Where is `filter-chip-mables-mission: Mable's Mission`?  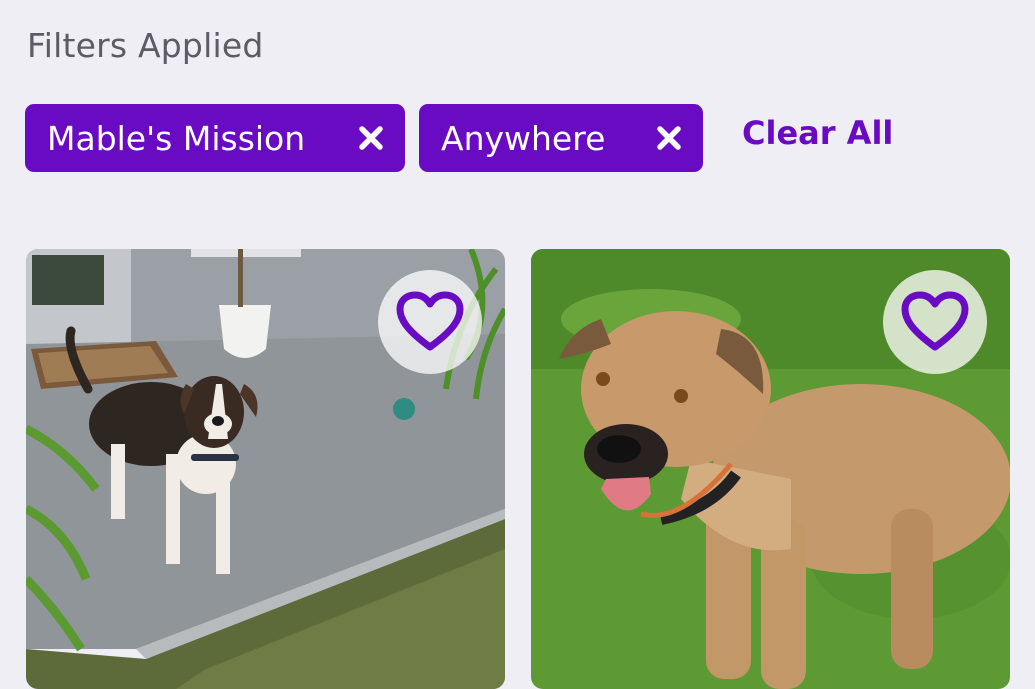
filter-chip-mables-mission: Mable's Mission is located at coordinates (215, 138).